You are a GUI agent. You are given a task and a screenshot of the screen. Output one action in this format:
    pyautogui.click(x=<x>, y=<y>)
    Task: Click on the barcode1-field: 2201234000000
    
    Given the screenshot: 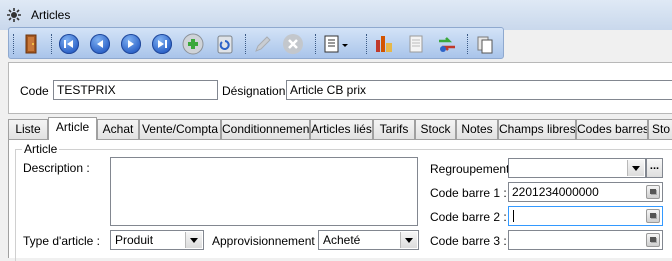 What is the action you would take?
    pyautogui.click(x=585, y=192)
    